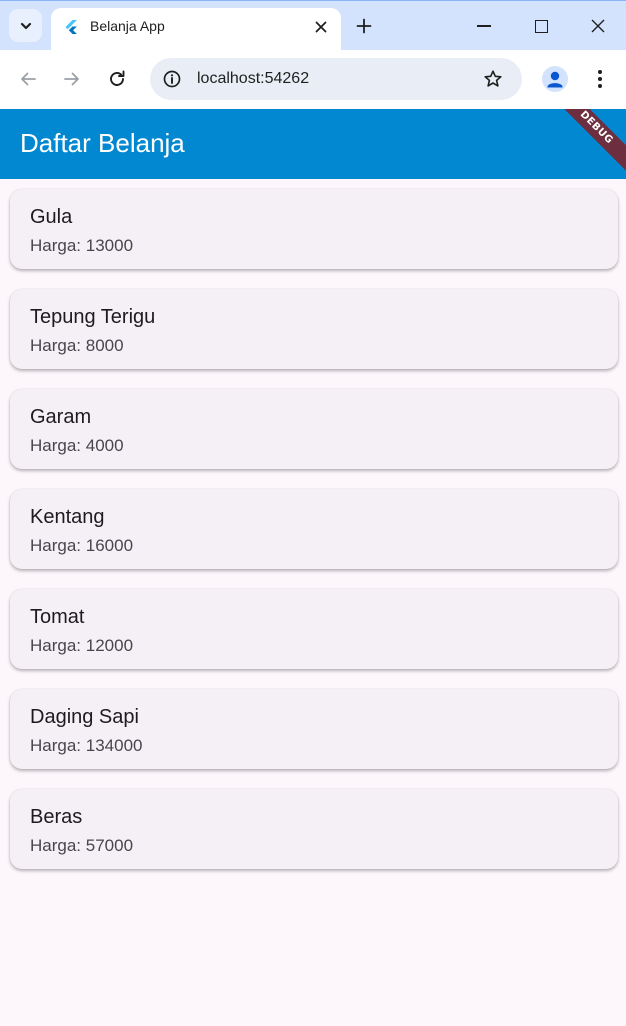 The width and height of the screenshot is (626, 1026). What do you see at coordinates (484, 26) in the screenshot?
I see `minimize-icon` at bounding box center [484, 26].